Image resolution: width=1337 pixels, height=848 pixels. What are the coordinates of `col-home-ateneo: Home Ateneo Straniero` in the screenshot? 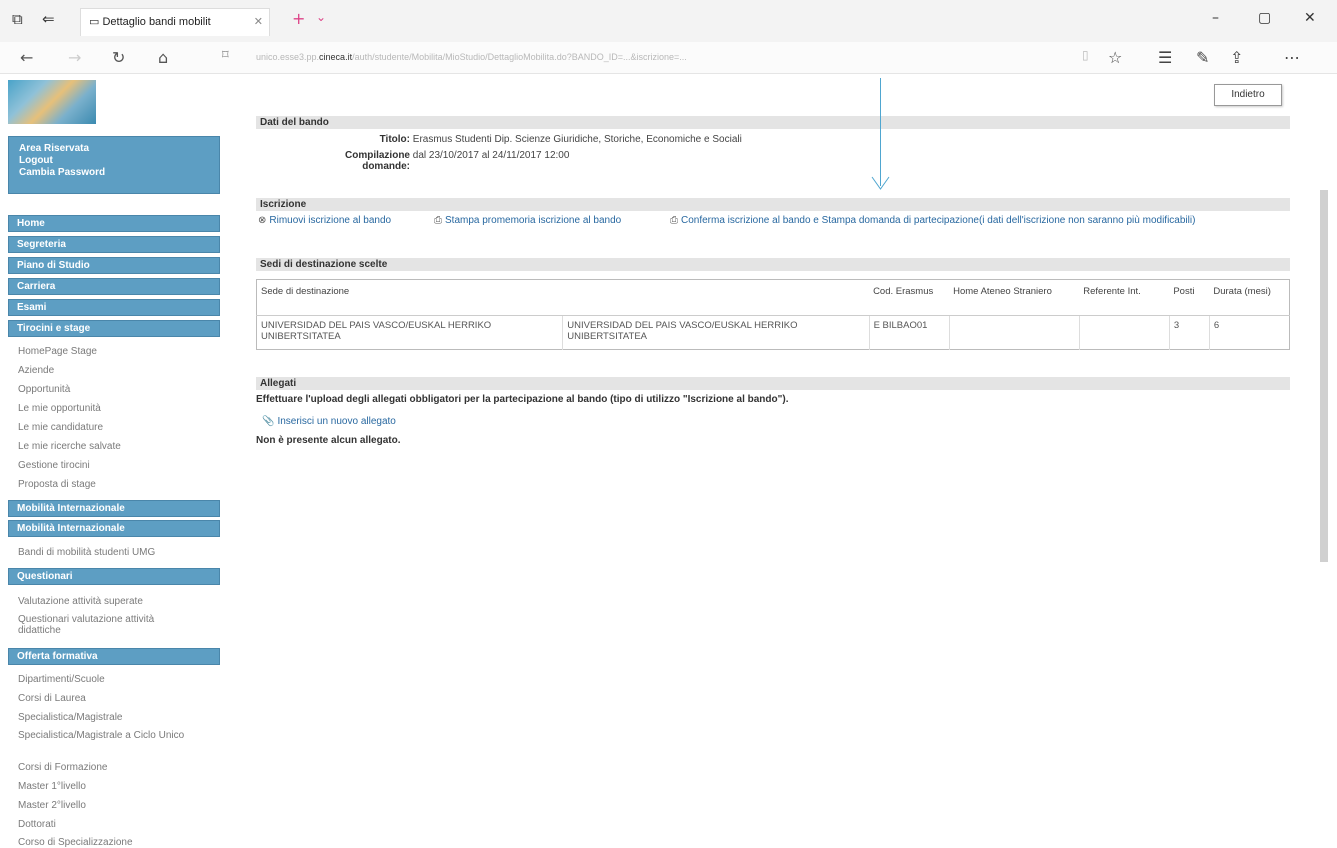 It's located at (1014, 297).